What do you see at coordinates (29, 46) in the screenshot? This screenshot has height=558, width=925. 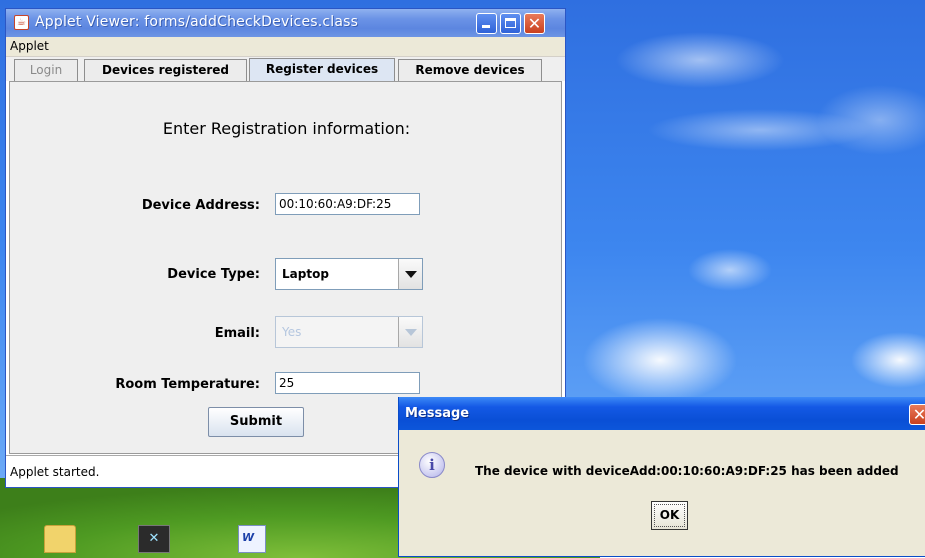 I see `menu-applet: Applet` at bounding box center [29, 46].